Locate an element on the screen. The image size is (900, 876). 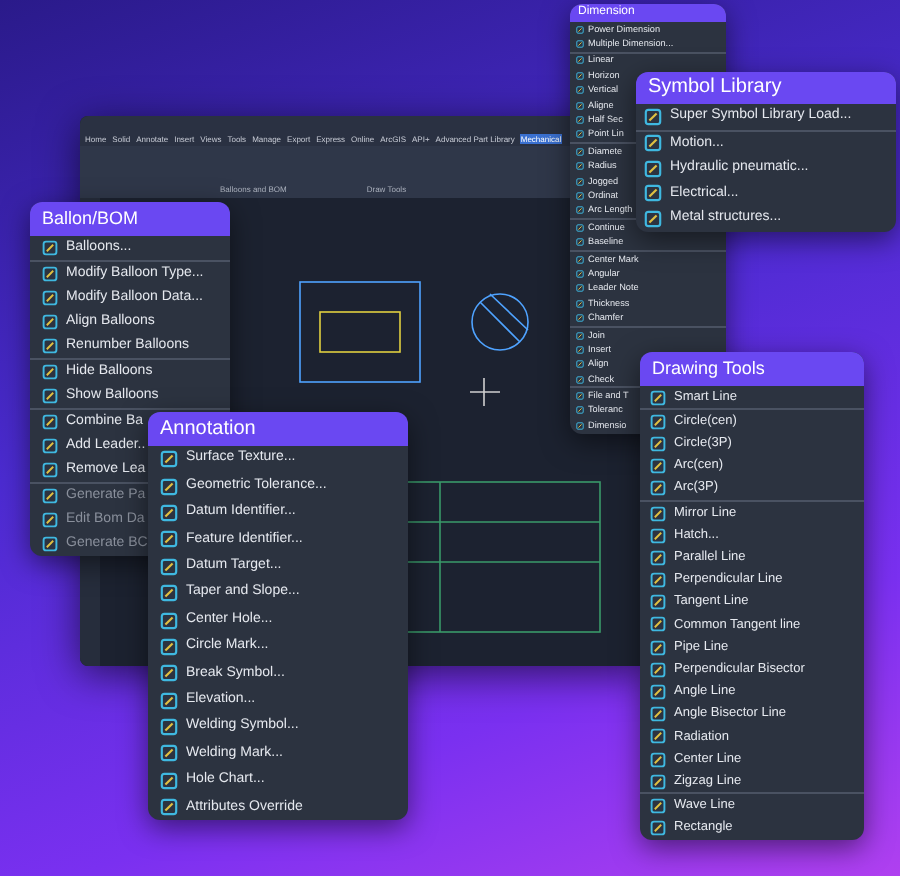
crosshair-icon is located at coordinates (485, 392).